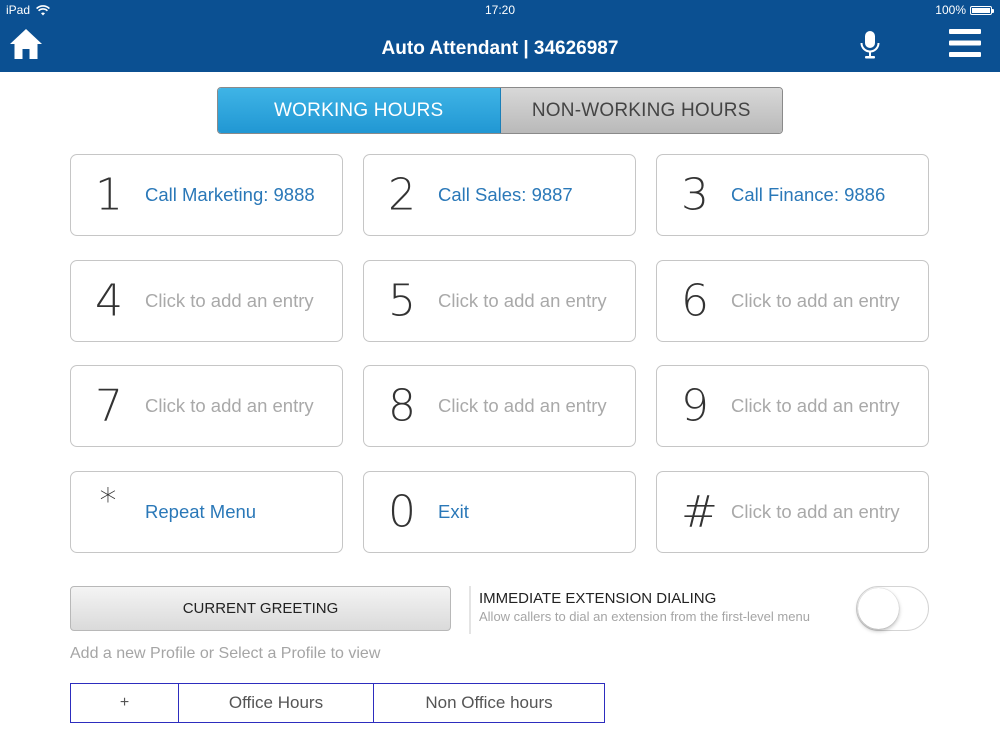 The width and height of the screenshot is (1000, 750). What do you see at coordinates (695, 406) in the screenshot?
I see `keypad-key: 9` at bounding box center [695, 406].